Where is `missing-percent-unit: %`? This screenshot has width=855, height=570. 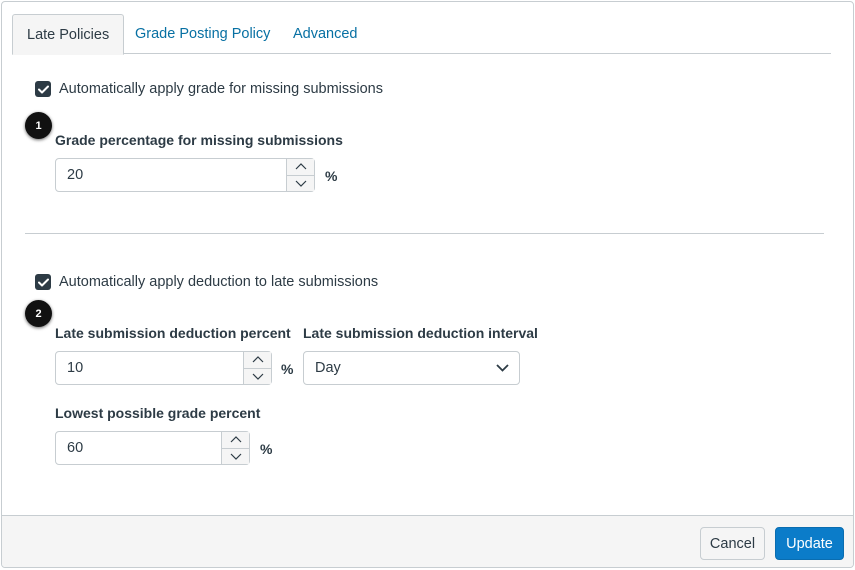
missing-percent-unit: % is located at coordinates (331, 176).